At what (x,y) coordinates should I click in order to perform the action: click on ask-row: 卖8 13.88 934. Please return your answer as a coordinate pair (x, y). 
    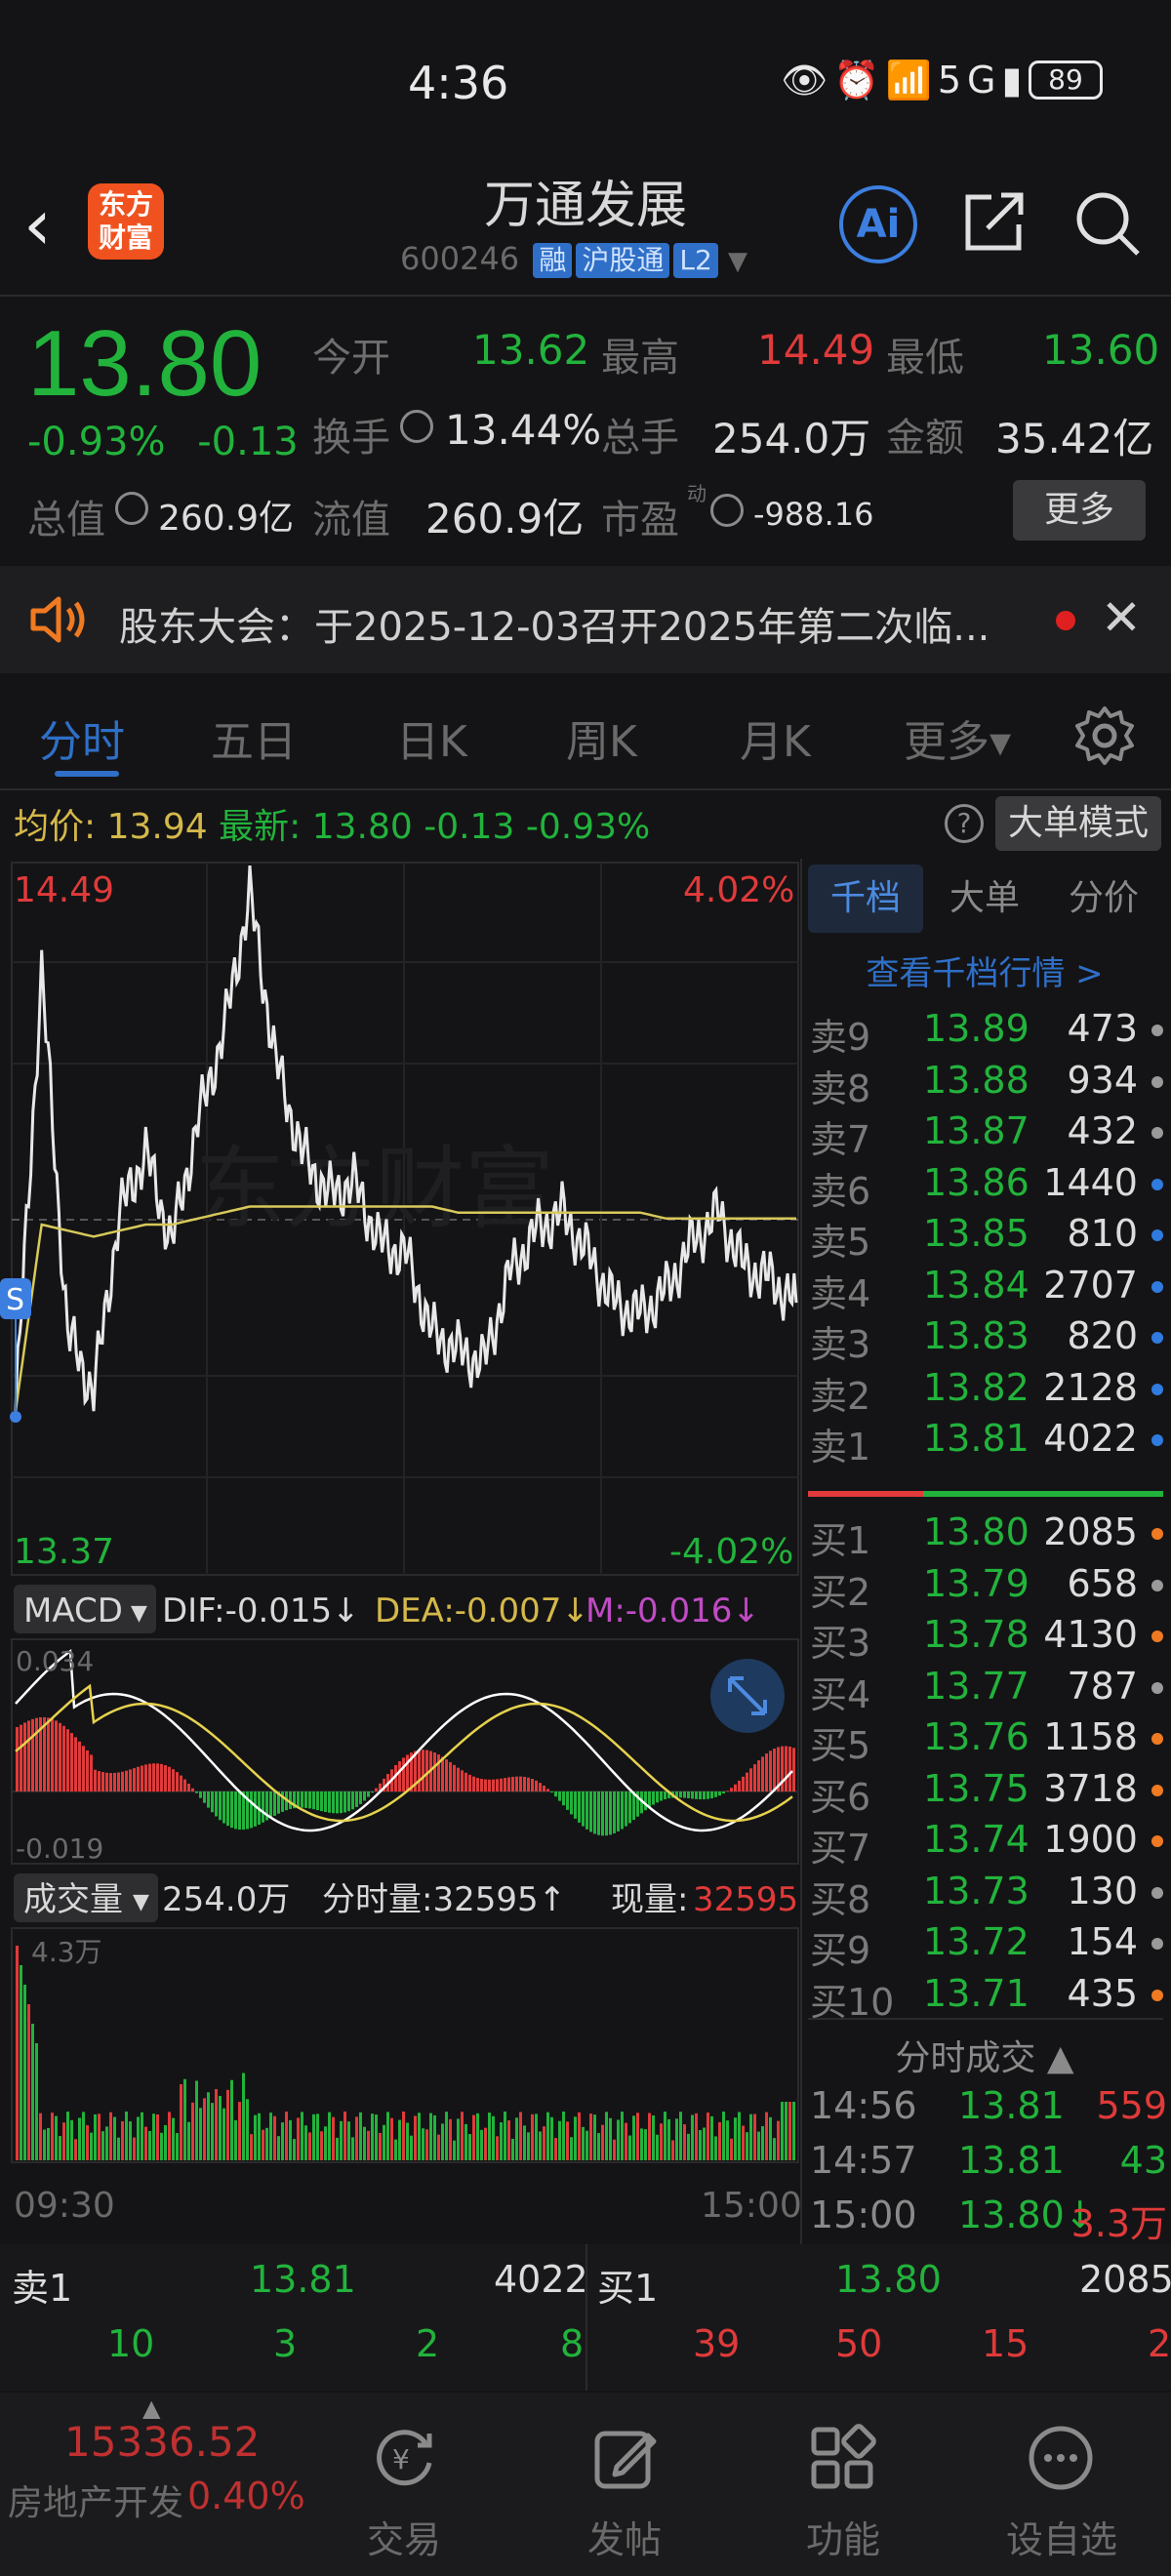
    Looking at the image, I should click on (988, 1084).